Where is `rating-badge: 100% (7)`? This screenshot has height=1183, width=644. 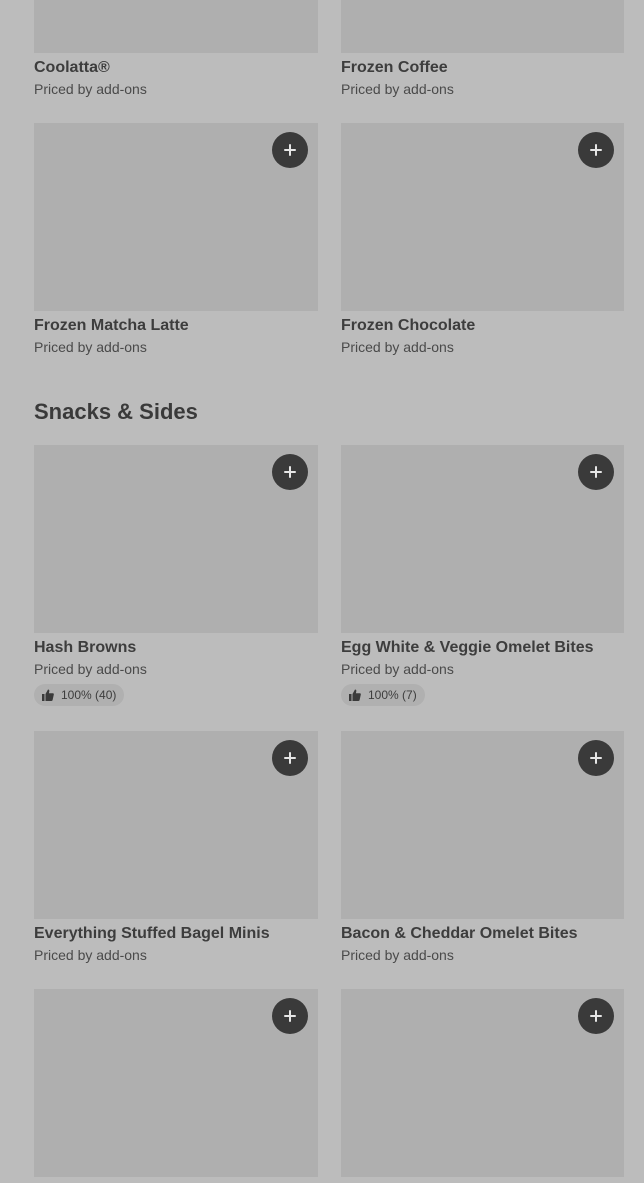
rating-badge: 100% (7) is located at coordinates (383, 695).